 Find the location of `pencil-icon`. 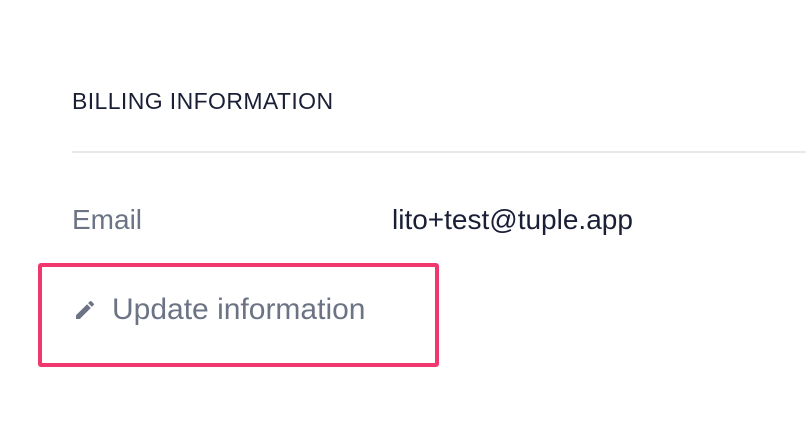

pencil-icon is located at coordinates (85, 310).